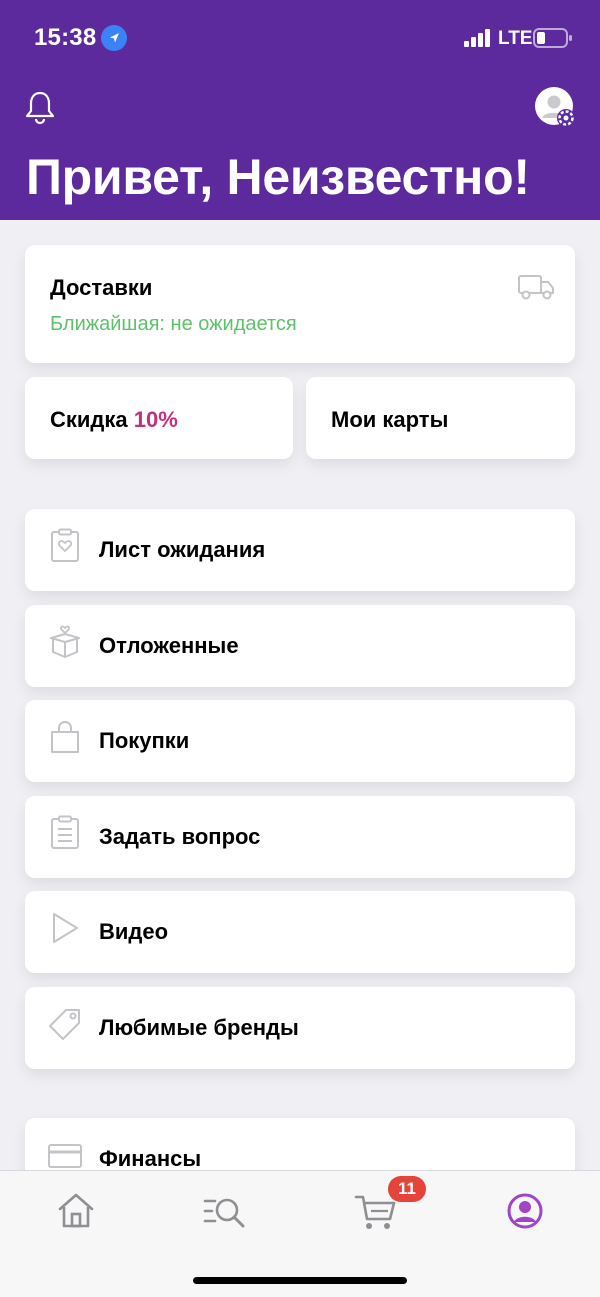 This screenshot has width=600, height=1297. I want to click on discount-label: Скидка 10%, so click(114, 420).